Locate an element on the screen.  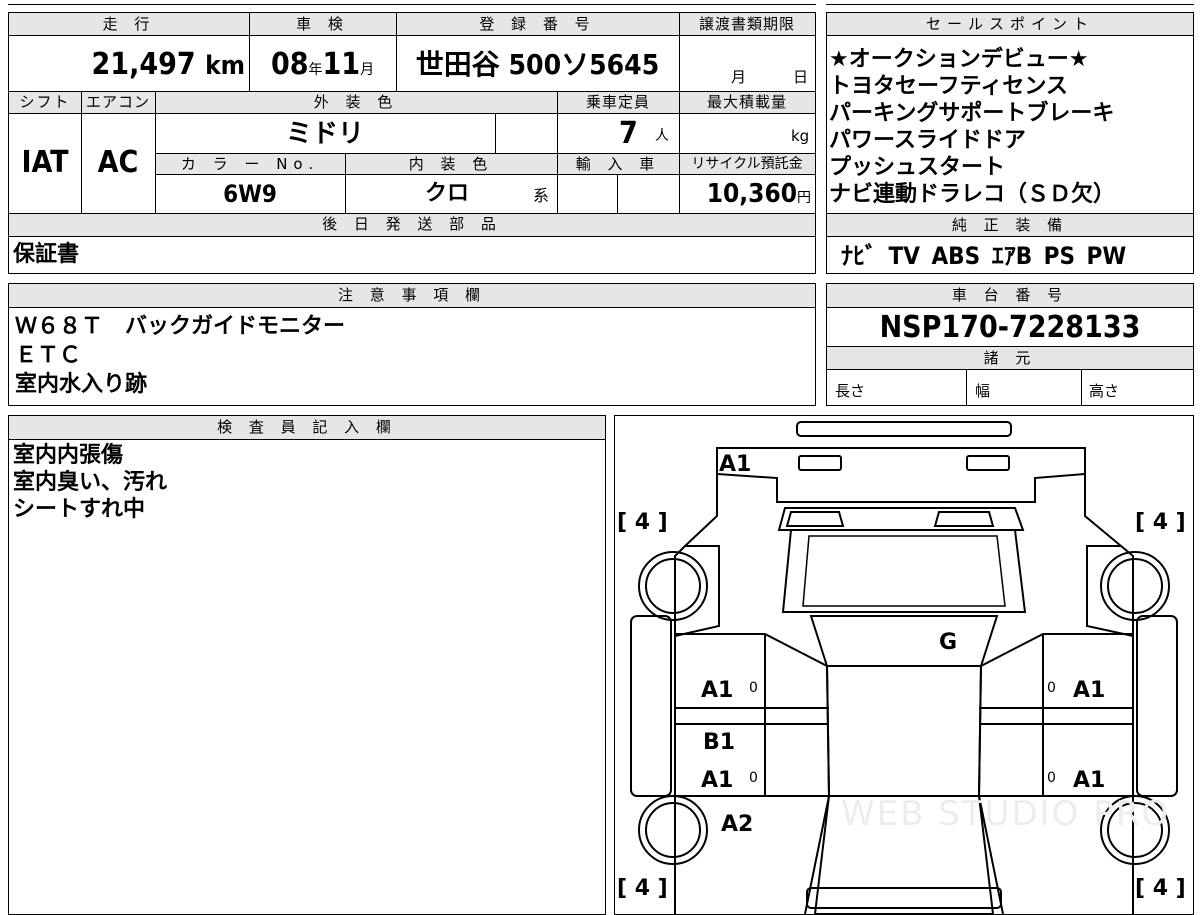
mileage-header: 走 行 is located at coordinates (129, 24).